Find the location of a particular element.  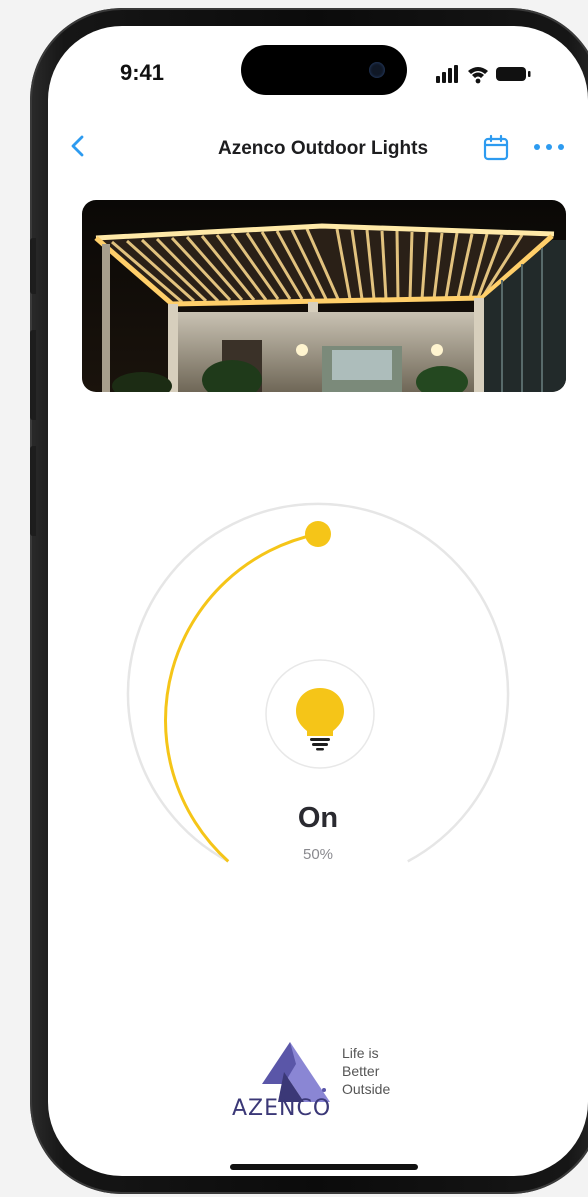

volume-up-button is located at coordinates (33, 375).